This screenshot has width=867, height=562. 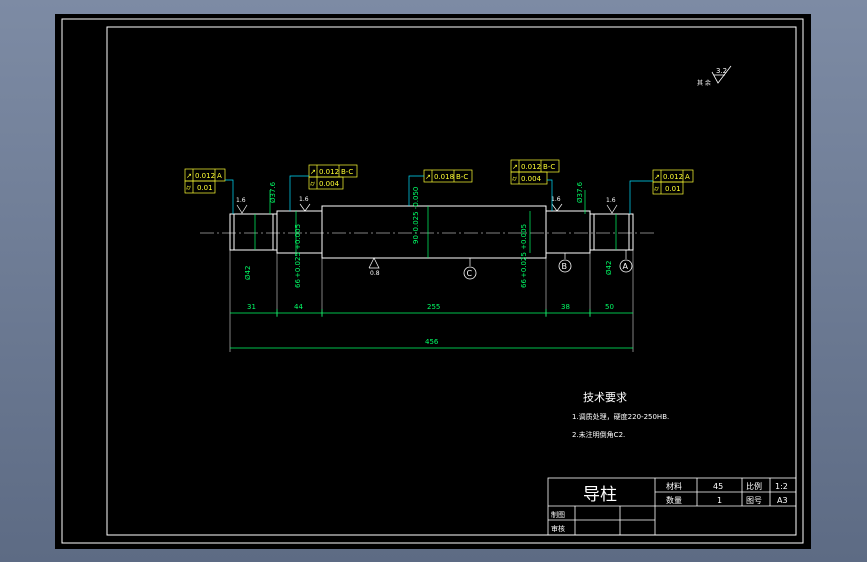 What do you see at coordinates (470, 273) in the screenshot?
I see `datum-c-label: C` at bounding box center [470, 273].